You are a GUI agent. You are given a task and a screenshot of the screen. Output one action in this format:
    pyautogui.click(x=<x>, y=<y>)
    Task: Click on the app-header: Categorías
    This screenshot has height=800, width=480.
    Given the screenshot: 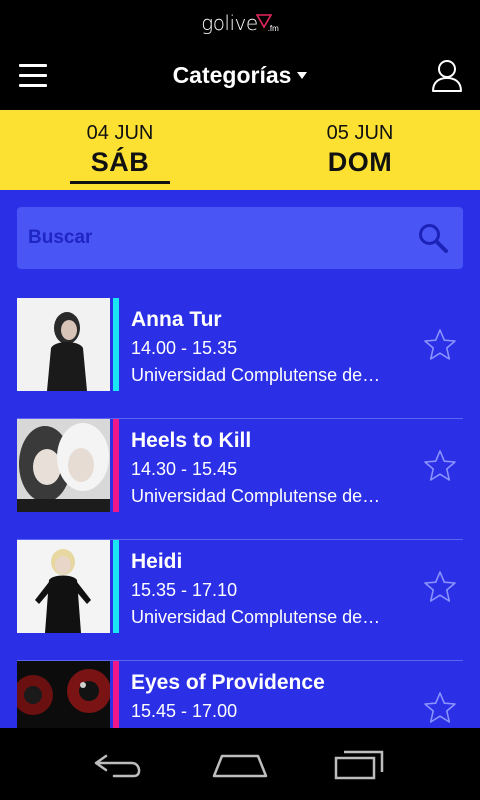 What is the action you would take?
    pyautogui.click(x=240, y=78)
    